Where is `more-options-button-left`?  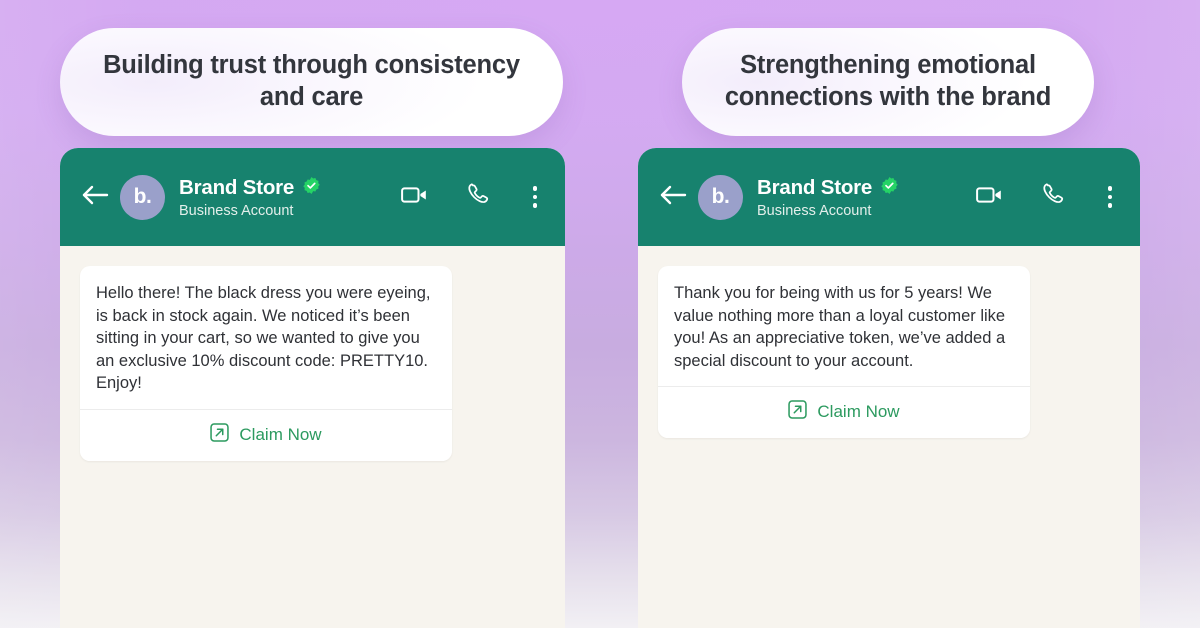 more-options-button-left is located at coordinates (535, 197).